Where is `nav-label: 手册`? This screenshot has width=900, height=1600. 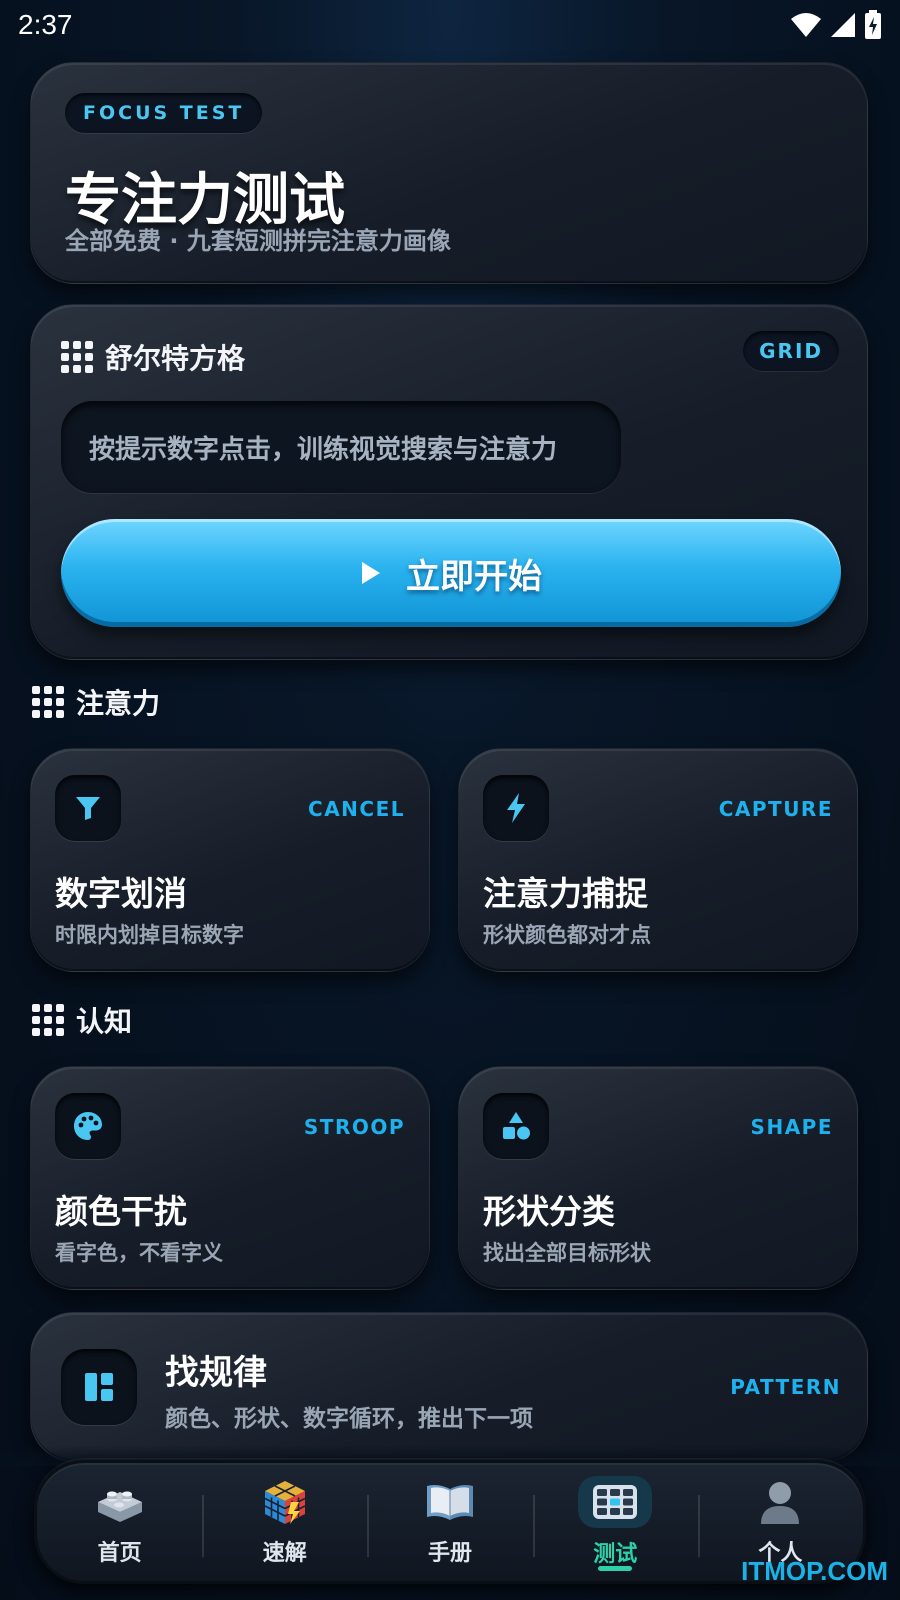 nav-label: 手册 is located at coordinates (450, 1553).